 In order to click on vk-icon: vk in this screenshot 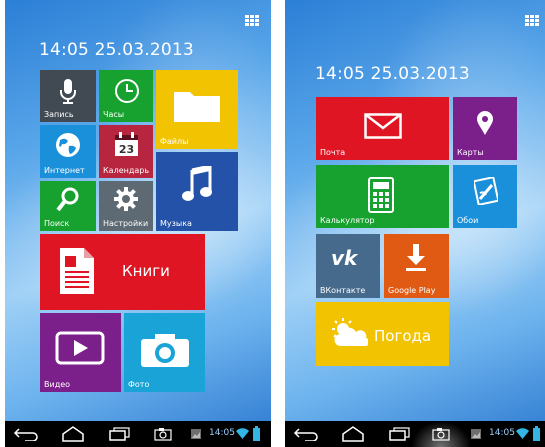, I will do `click(344, 258)`.